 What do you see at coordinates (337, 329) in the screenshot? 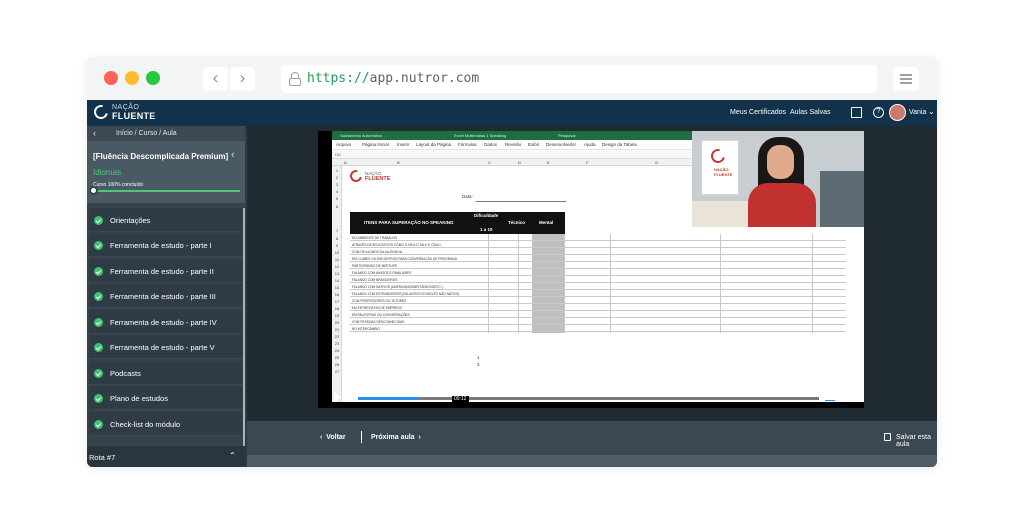
I see `excel-row: 21` at bounding box center [337, 329].